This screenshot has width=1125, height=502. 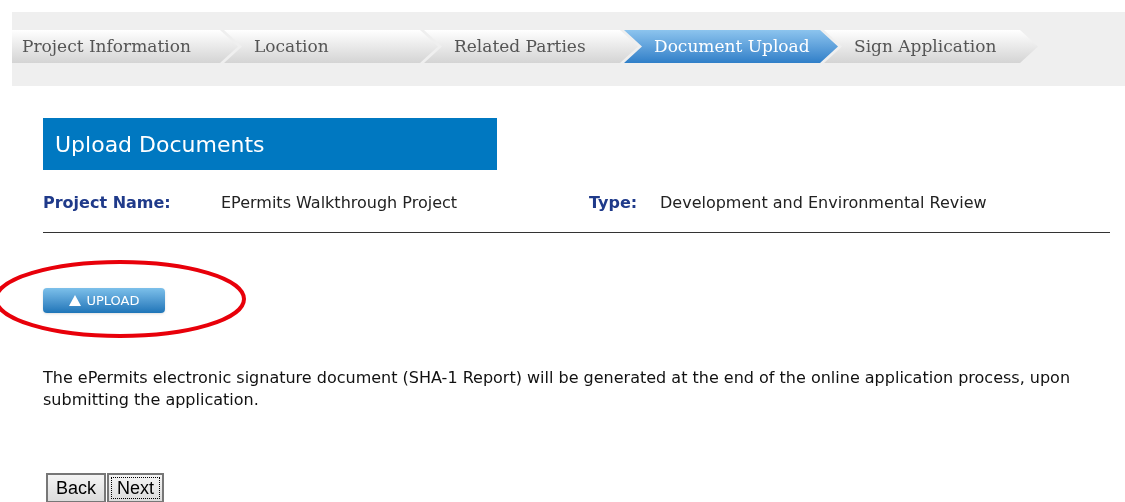 What do you see at coordinates (823, 203) in the screenshot?
I see `field-value: Development and Environmental Review` at bounding box center [823, 203].